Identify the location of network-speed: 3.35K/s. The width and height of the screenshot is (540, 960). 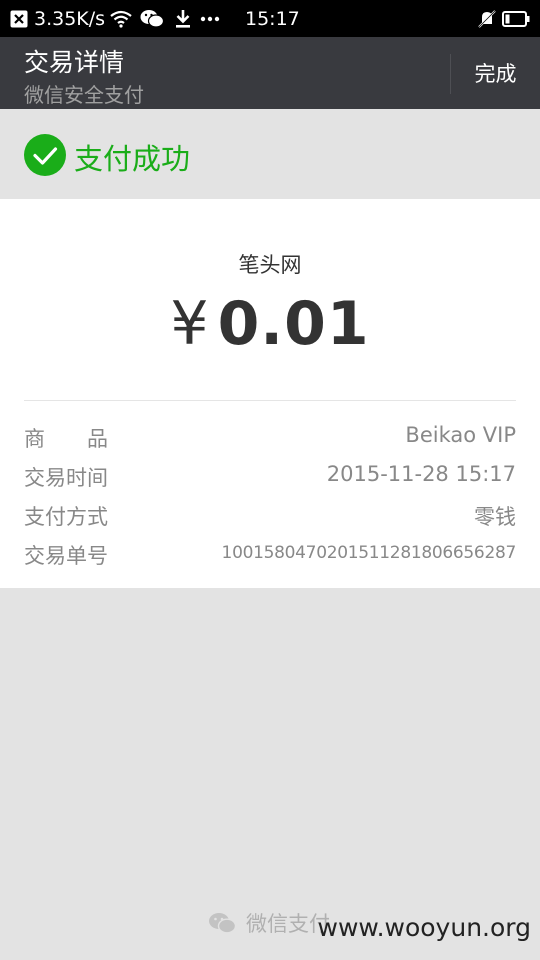
(70, 18).